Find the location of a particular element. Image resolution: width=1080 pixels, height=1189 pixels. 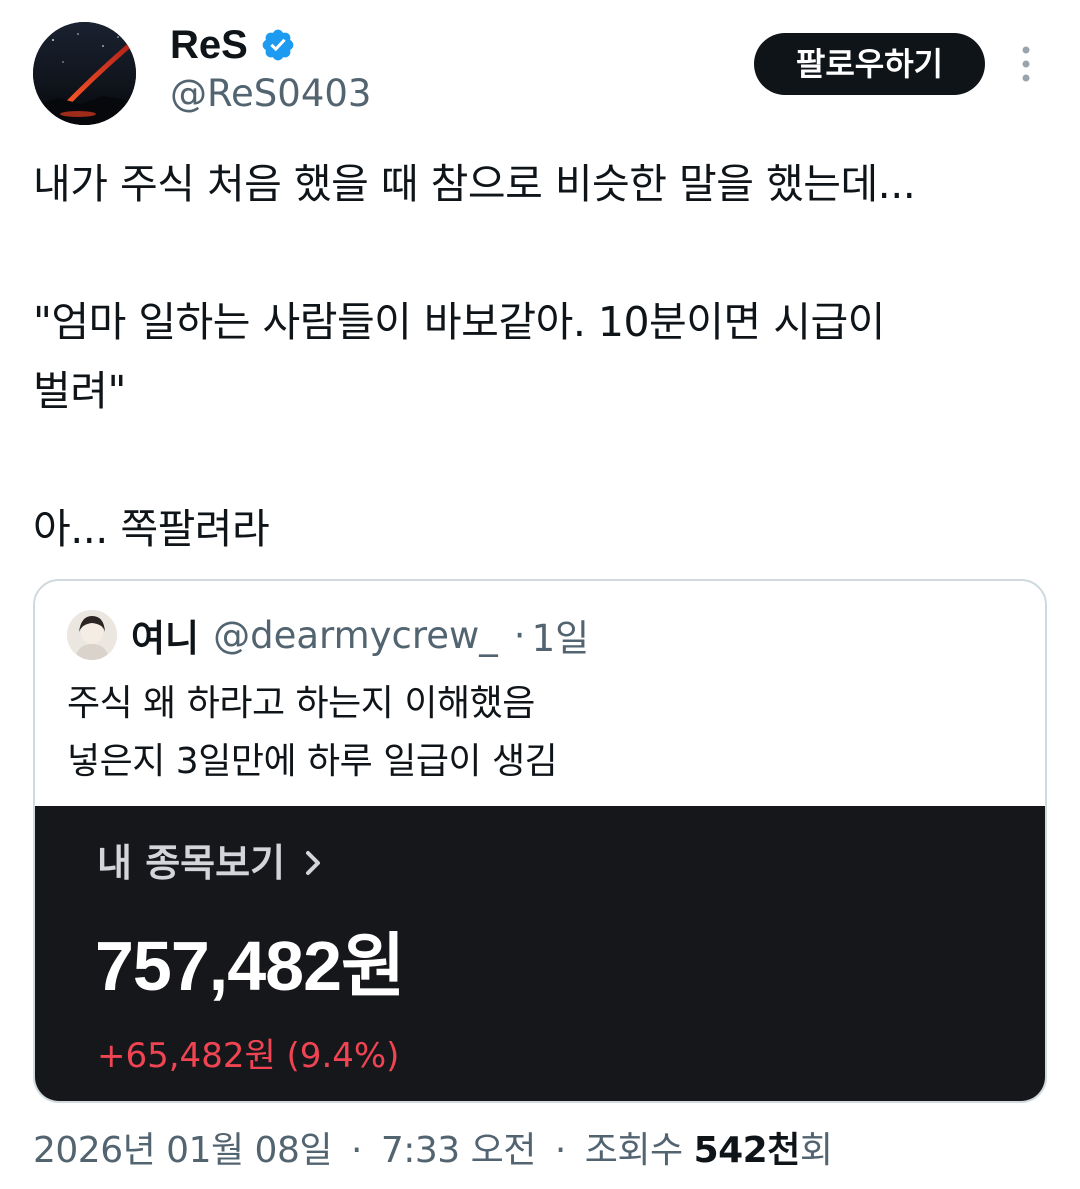

meteor-night-sky-avatar is located at coordinates (84, 73).